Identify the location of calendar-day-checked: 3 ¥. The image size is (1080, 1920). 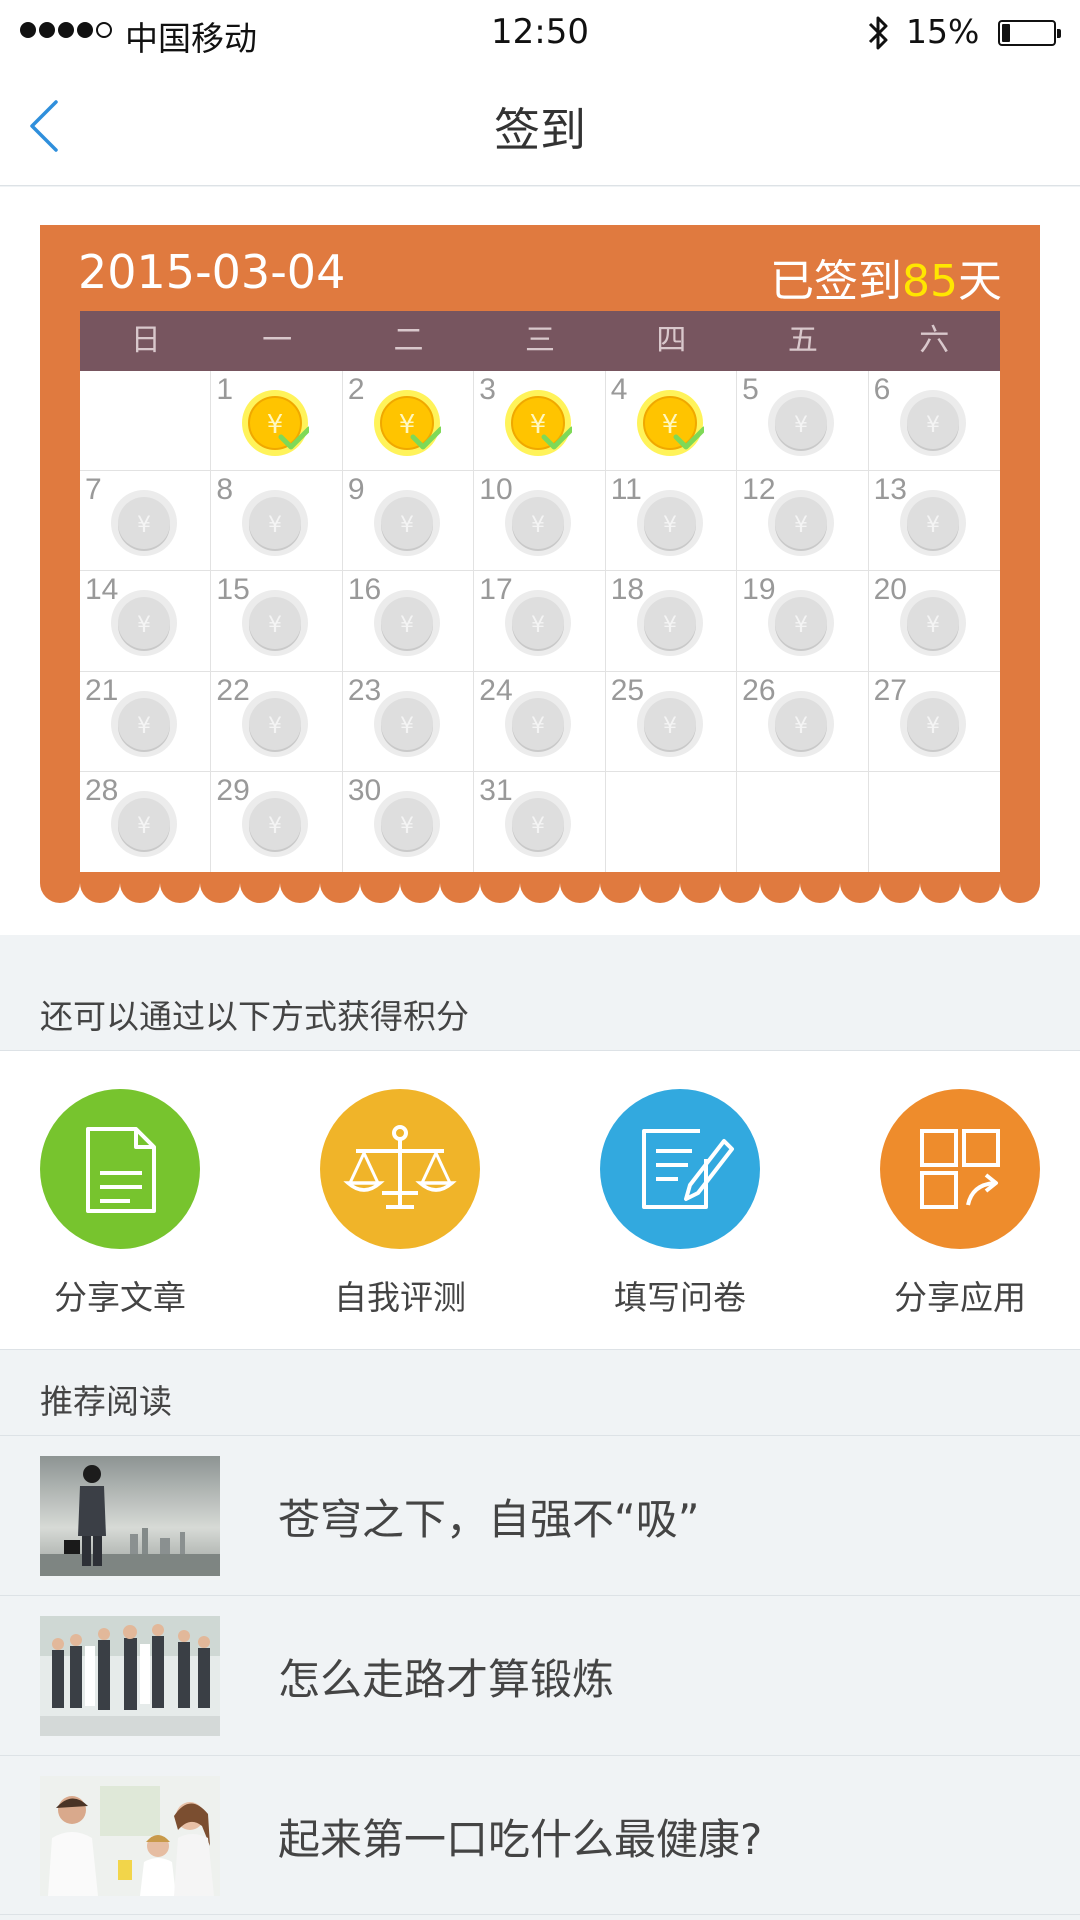
(540, 421).